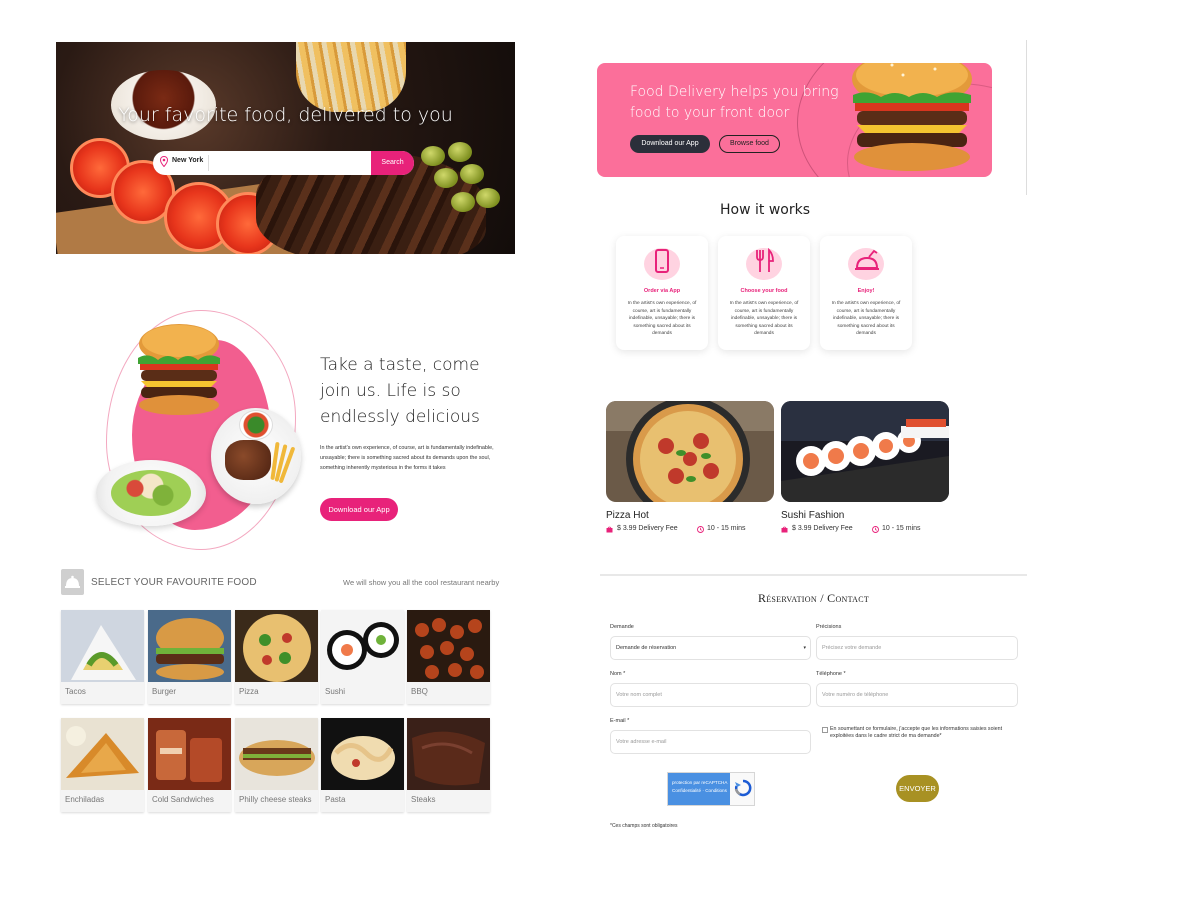 This screenshot has width=1200, height=900. What do you see at coordinates (710, 695) in the screenshot?
I see `nom-input: Votre nom complet` at bounding box center [710, 695].